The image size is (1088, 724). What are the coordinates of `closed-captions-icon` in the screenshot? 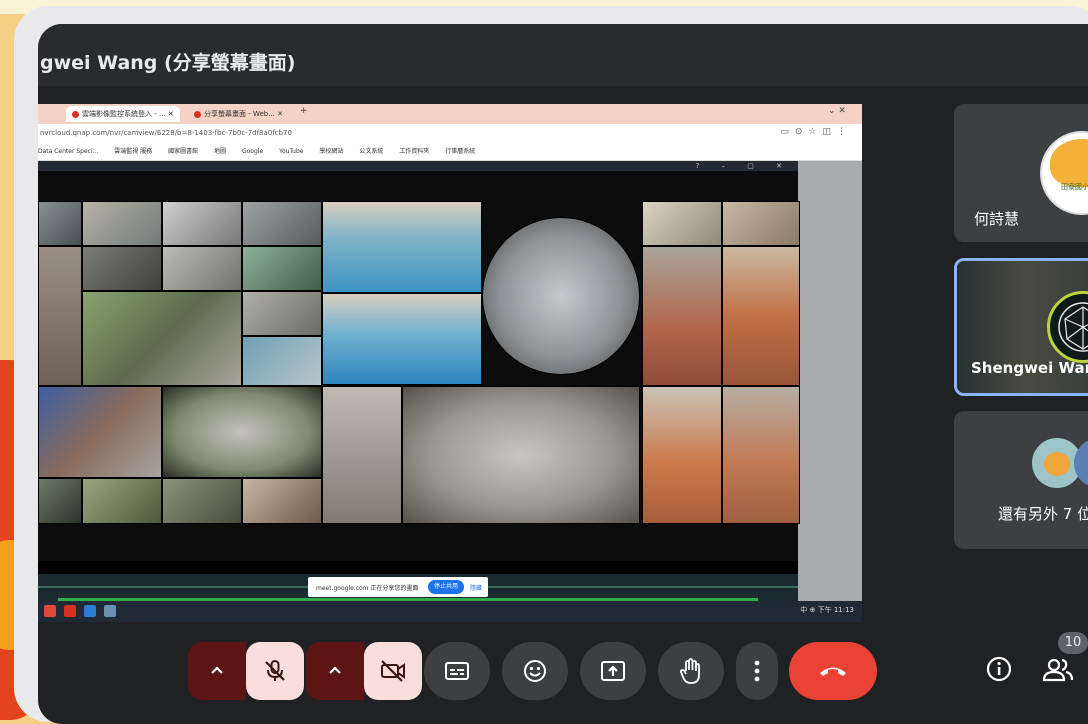 It's located at (457, 671).